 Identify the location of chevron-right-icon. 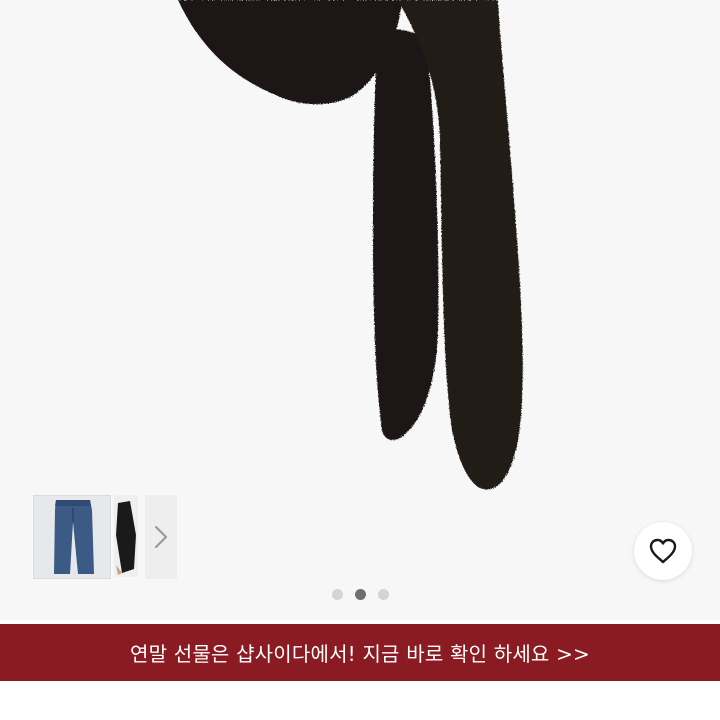
(161, 537).